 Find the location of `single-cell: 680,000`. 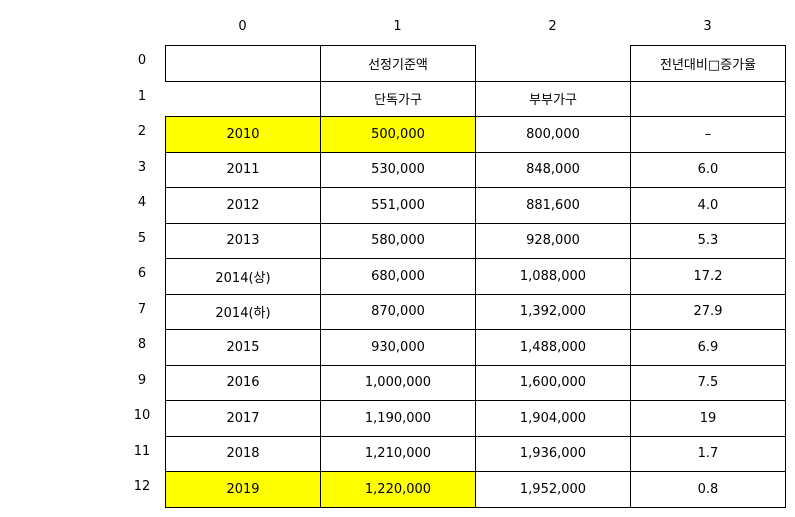

single-cell: 680,000 is located at coordinates (398, 276).